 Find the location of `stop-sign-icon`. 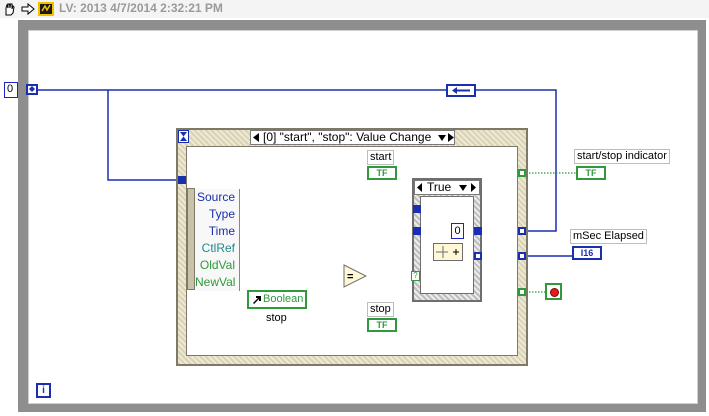

stop-sign-icon is located at coordinates (554, 292).